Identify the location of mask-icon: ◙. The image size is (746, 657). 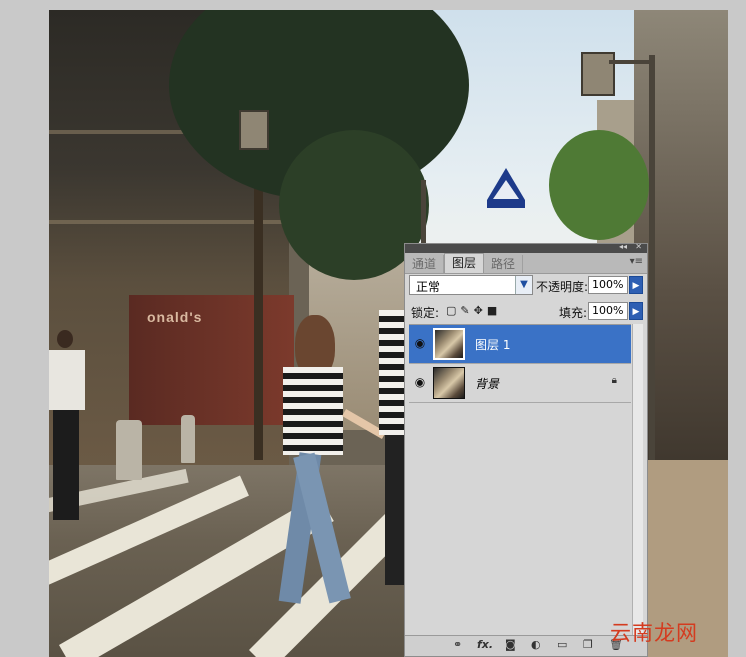
(510, 644).